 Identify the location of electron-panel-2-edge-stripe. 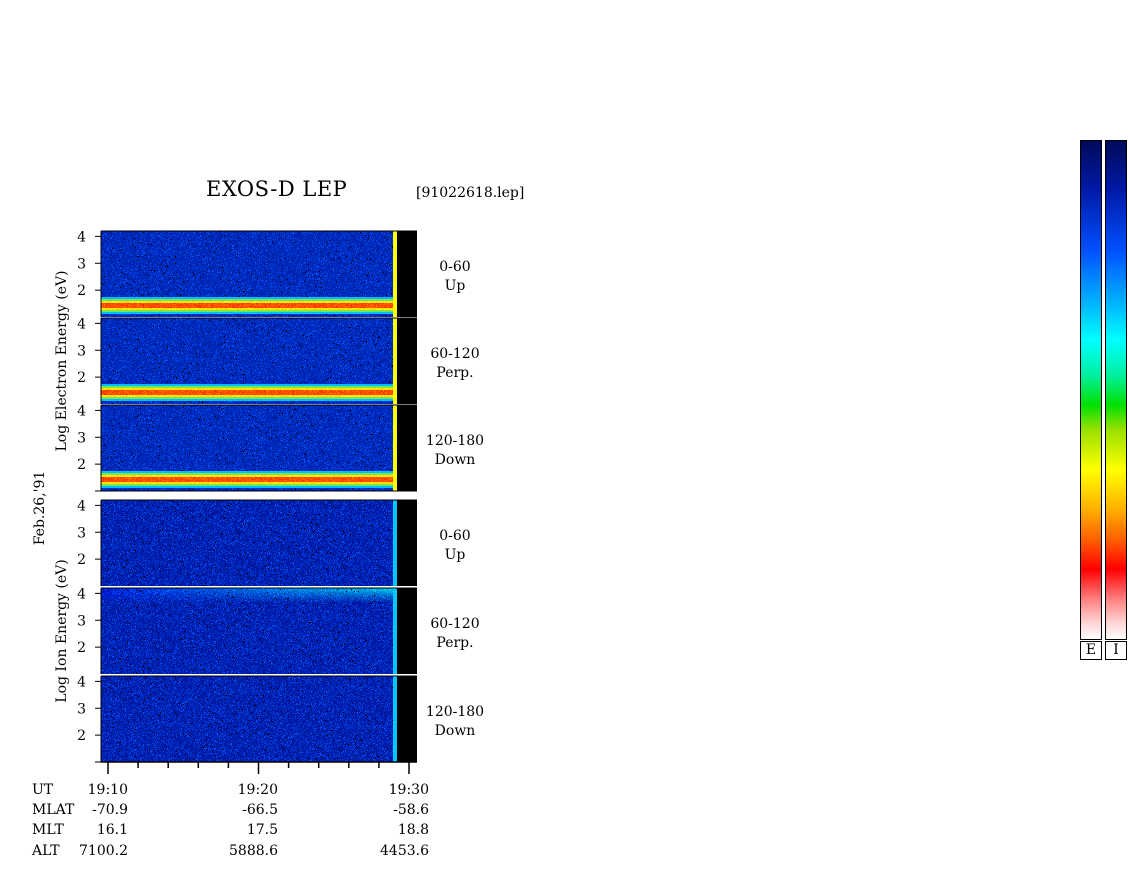
(395, 361).